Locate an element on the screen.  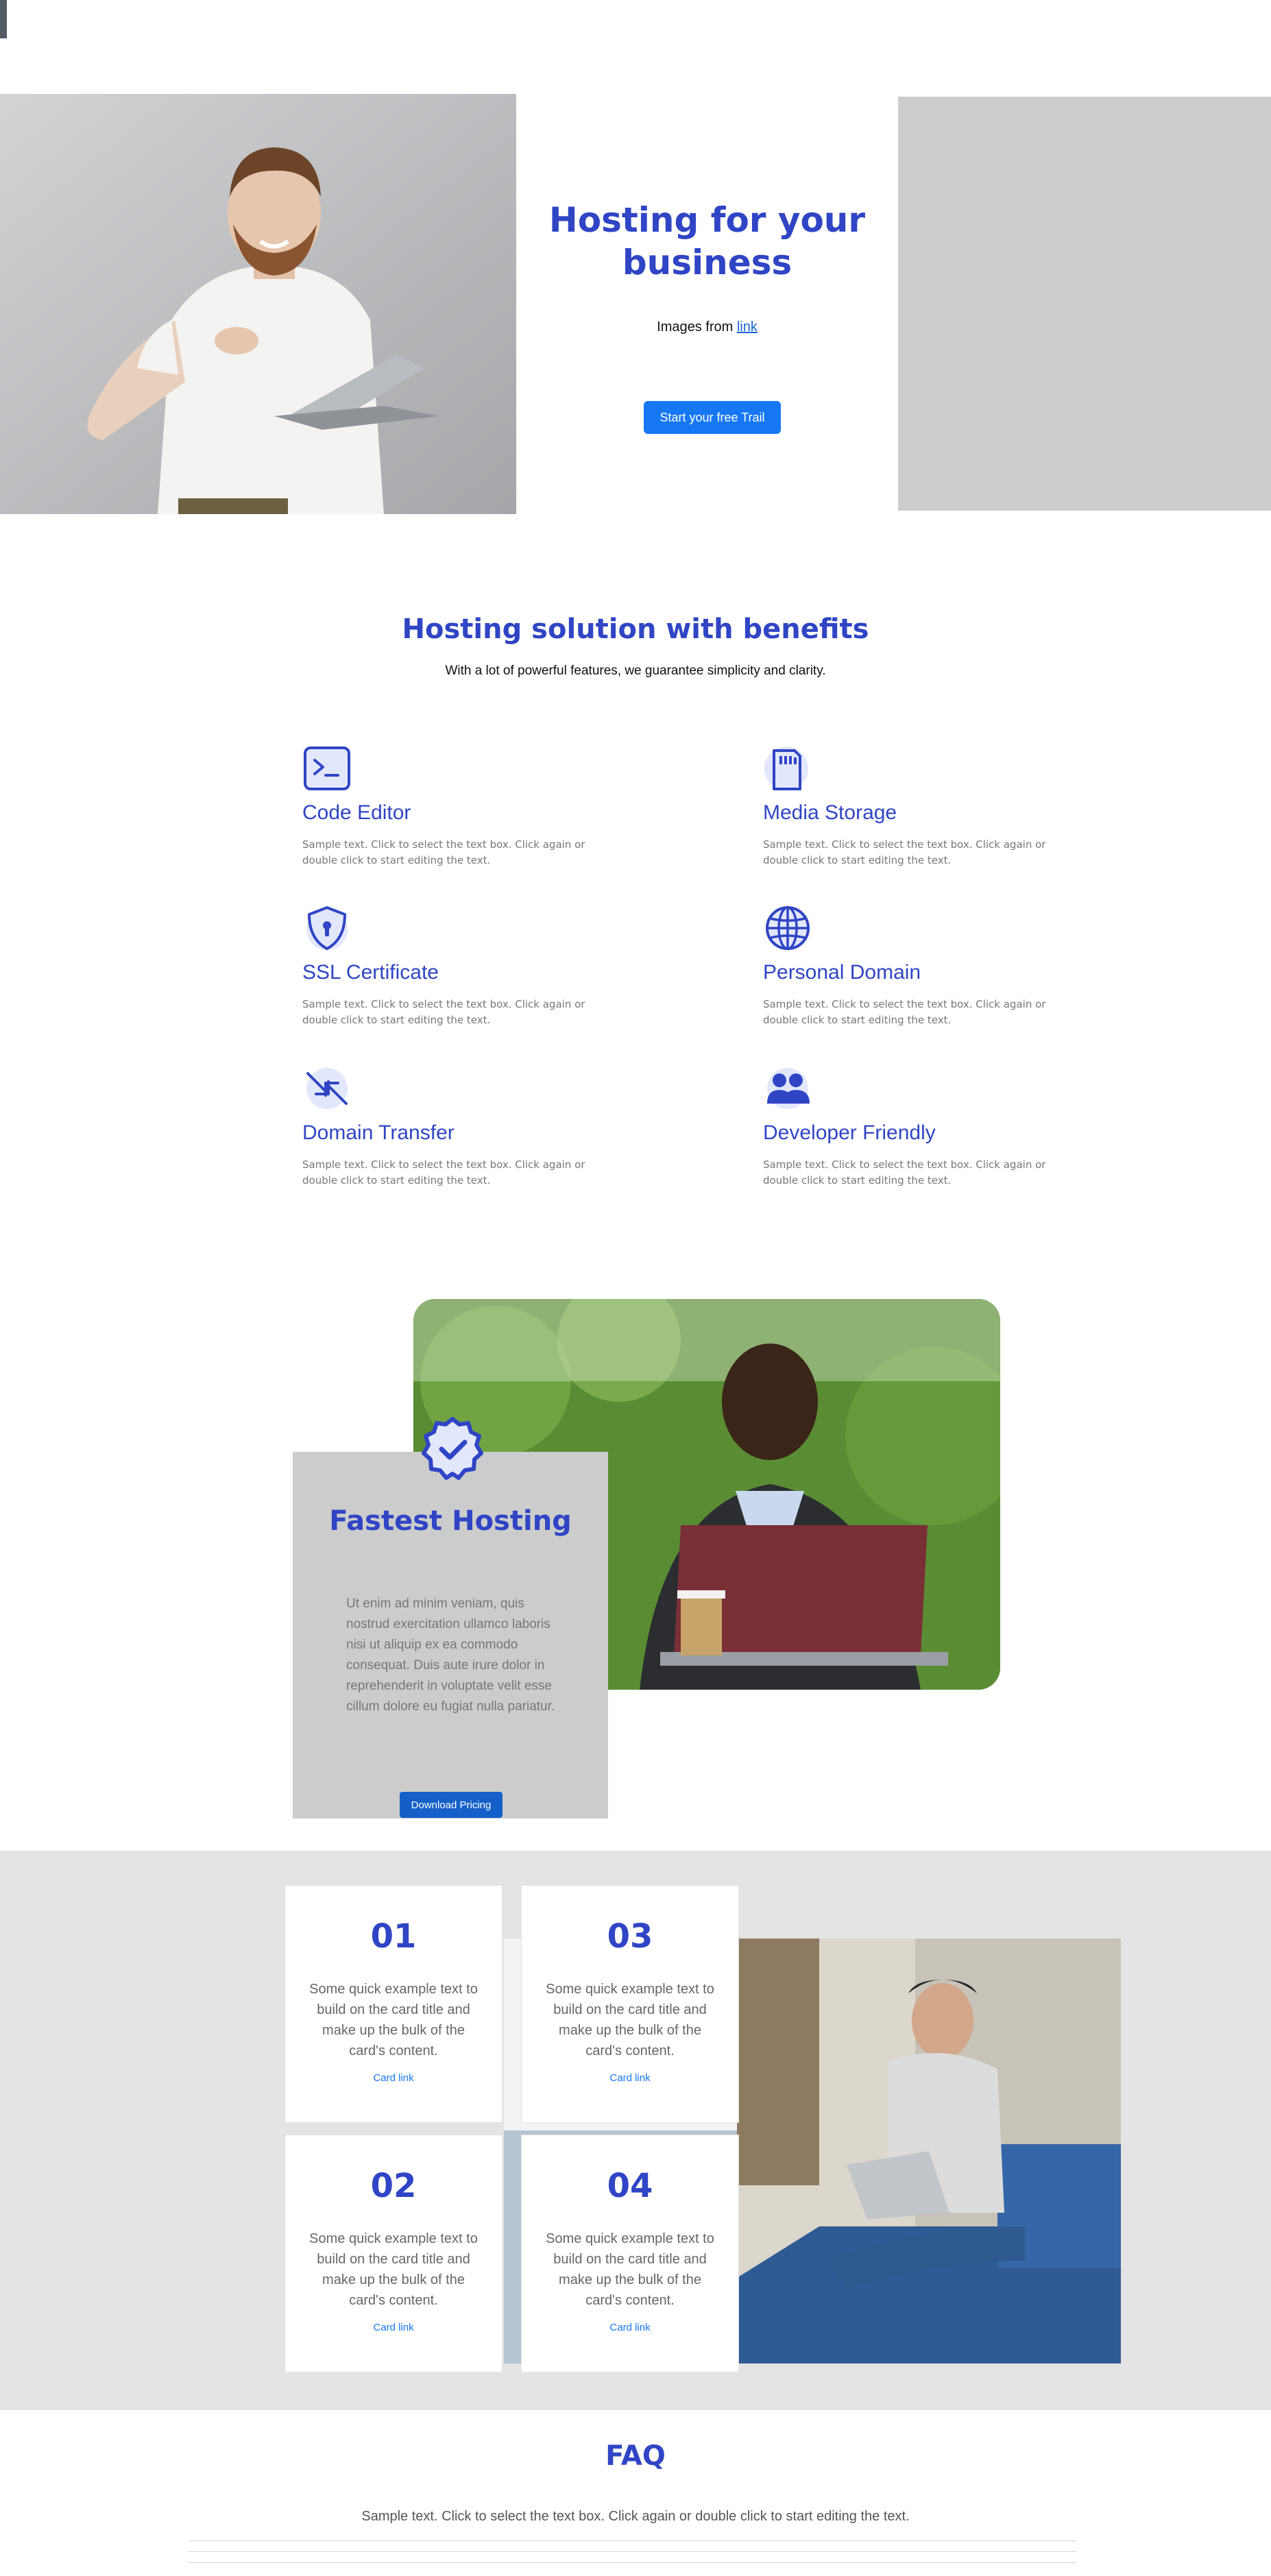
hero-photo-illustration is located at coordinates (258, 304).